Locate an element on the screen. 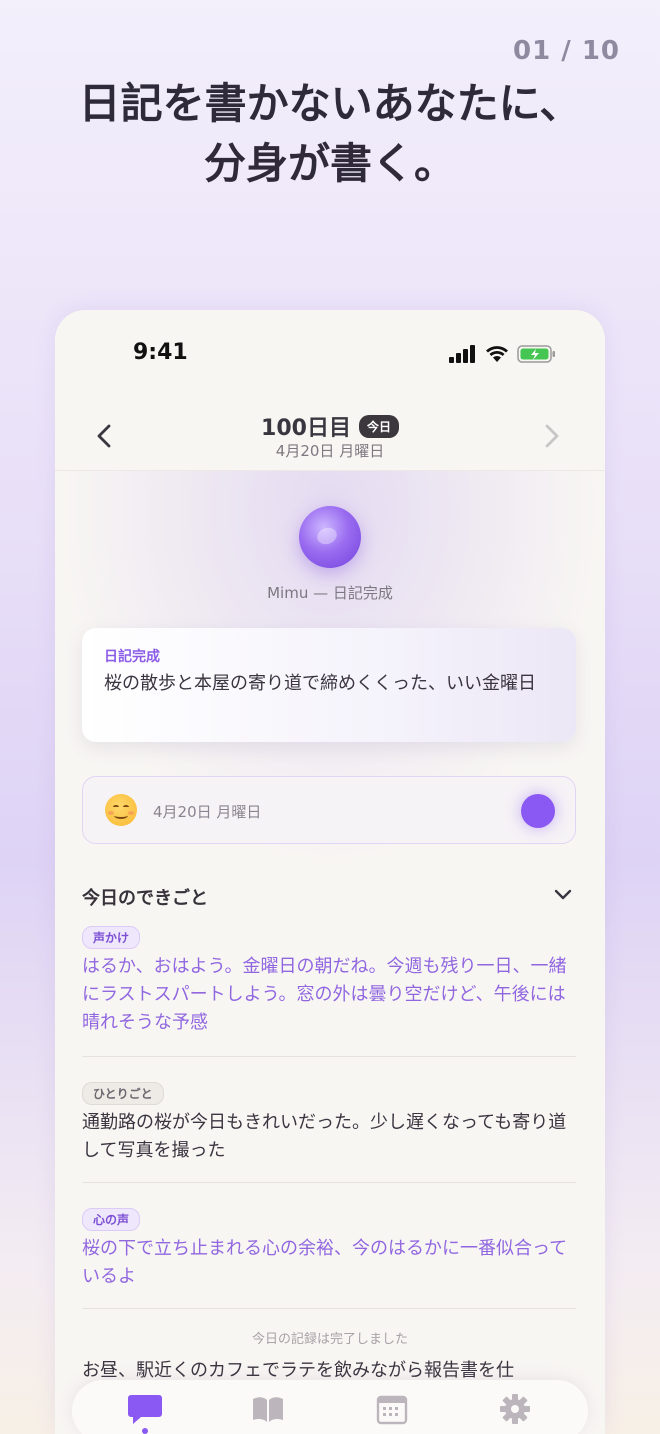 This screenshot has width=660, height=1434. page-counter: 01 / 10 is located at coordinates (566, 51).